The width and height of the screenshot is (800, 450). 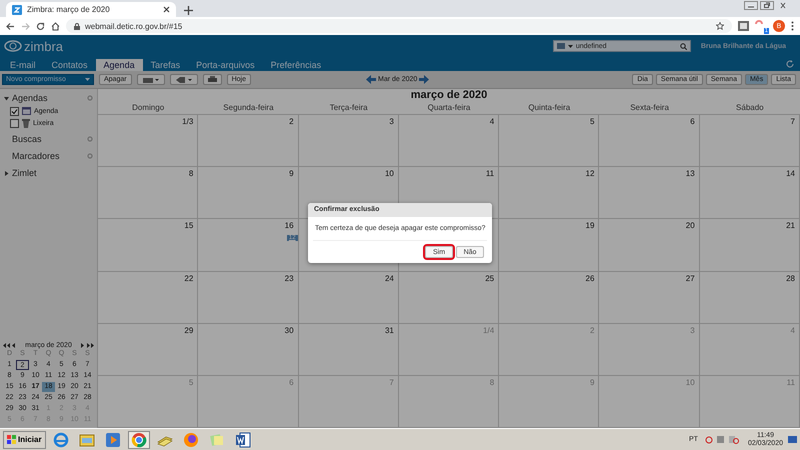 I want to click on browser-tab: Zimbra: março de 2020, so click(x=91, y=9).